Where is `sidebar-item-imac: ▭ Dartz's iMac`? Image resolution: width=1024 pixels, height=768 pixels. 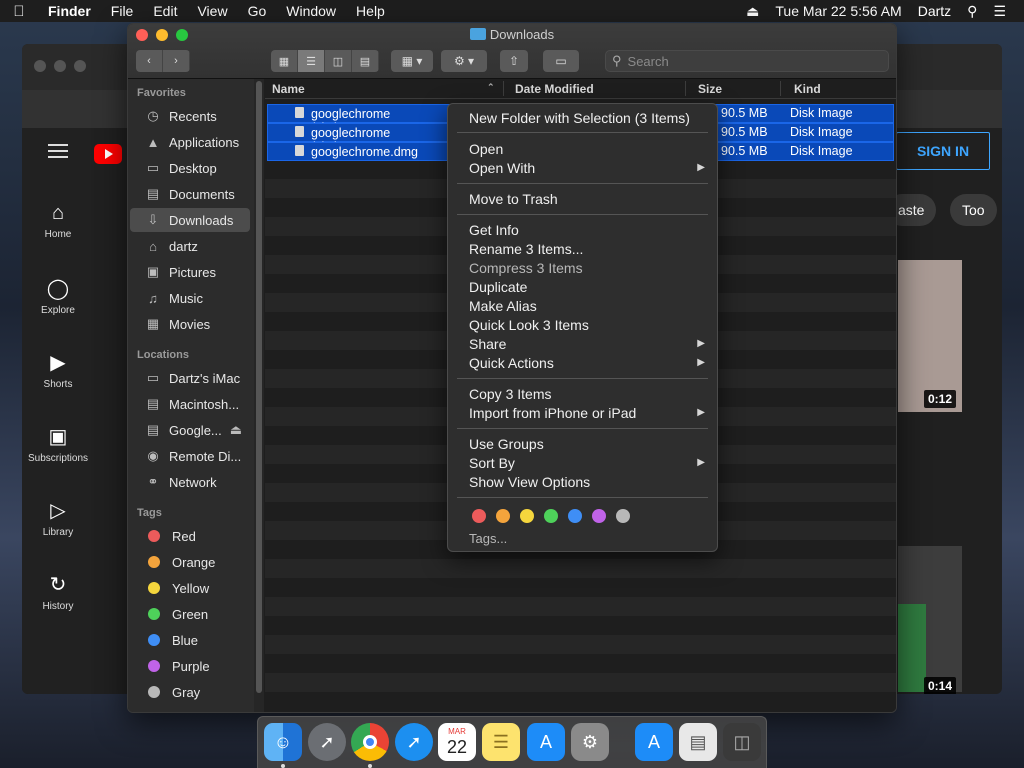
sidebar-item-imac: ▭ Dartz's iMac is located at coordinates (189, 378).